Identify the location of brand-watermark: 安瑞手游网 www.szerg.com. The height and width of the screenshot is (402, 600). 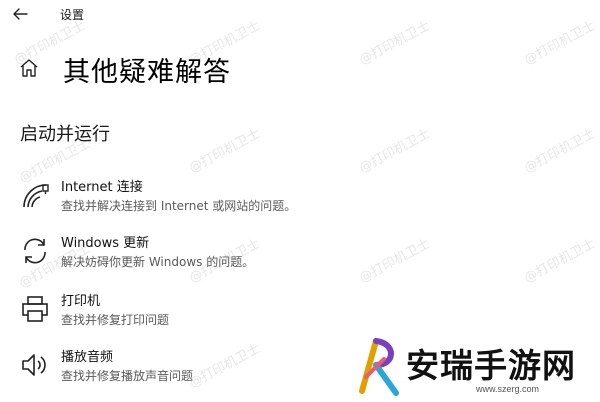
(476, 367).